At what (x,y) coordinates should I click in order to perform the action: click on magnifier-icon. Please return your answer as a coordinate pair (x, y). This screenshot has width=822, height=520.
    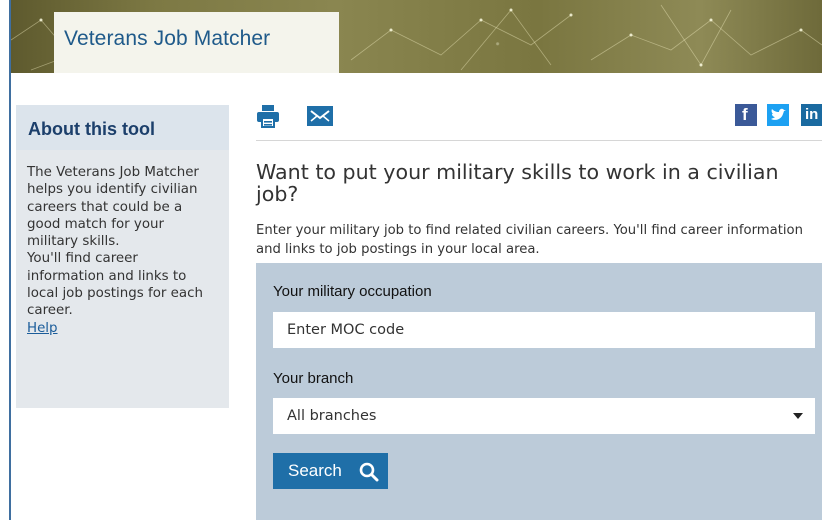
    Looking at the image, I should click on (369, 472).